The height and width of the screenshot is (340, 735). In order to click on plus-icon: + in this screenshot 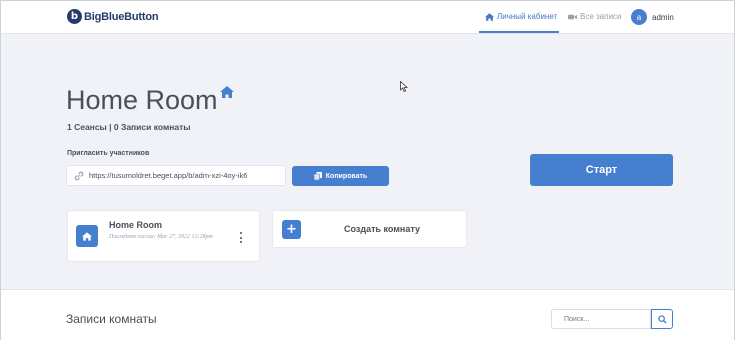, I will do `click(291, 229)`.